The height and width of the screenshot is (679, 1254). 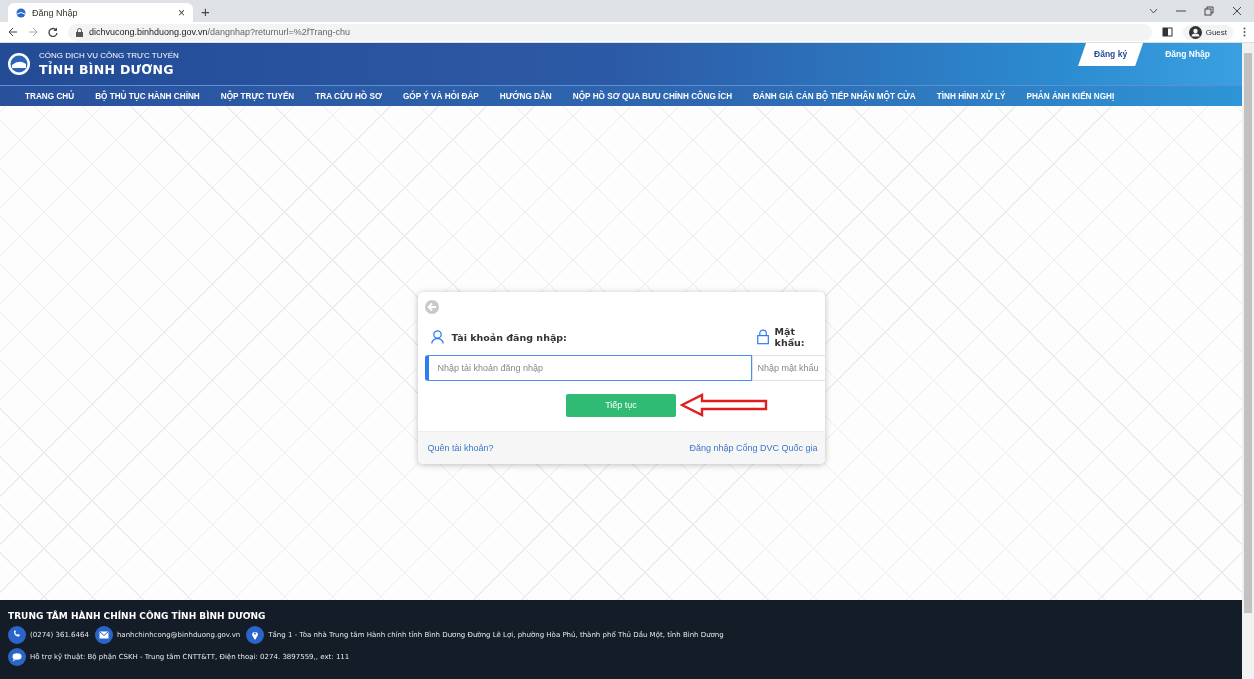 I want to click on restore-icon, so click(x=1209, y=11).